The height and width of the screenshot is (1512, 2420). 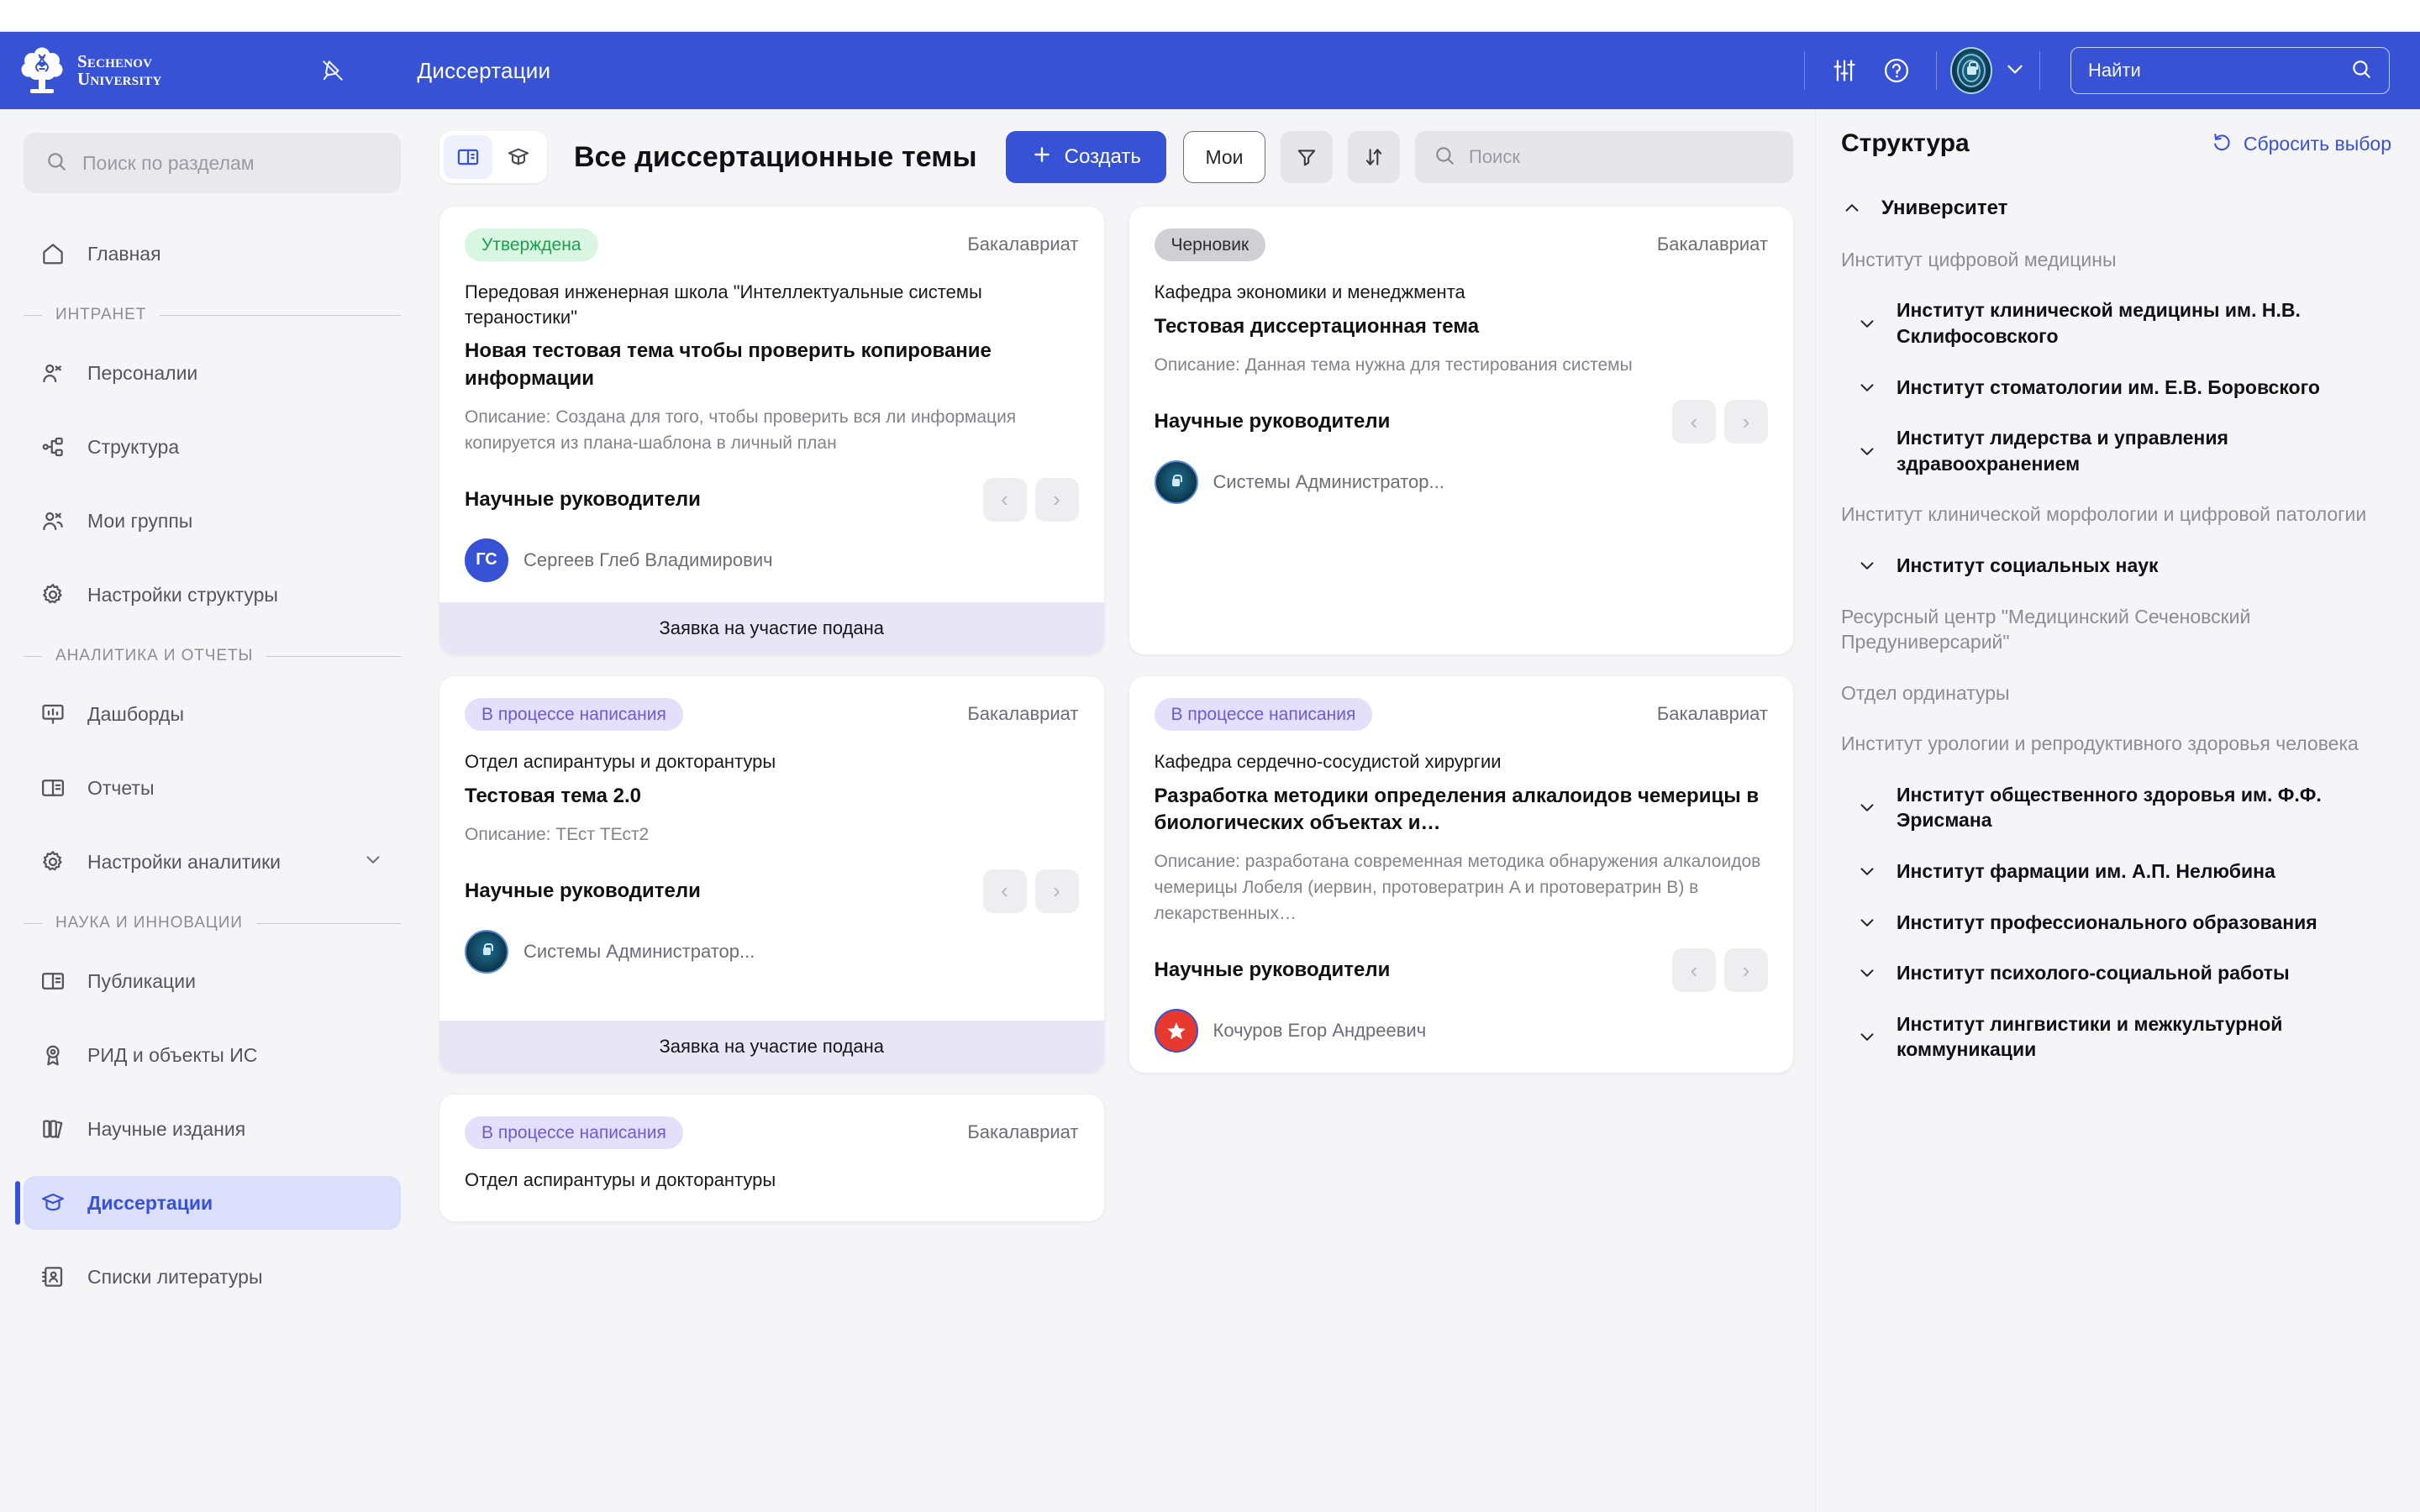 What do you see at coordinates (2116, 143) in the screenshot?
I see `structure-header: Структура Сбросить выбор` at bounding box center [2116, 143].